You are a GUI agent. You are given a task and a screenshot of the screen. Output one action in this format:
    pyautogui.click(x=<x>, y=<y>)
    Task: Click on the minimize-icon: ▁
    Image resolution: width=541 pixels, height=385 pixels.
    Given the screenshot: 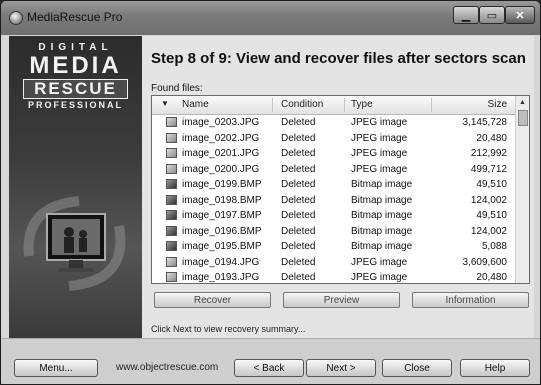 What is the action you would take?
    pyautogui.click(x=466, y=15)
    